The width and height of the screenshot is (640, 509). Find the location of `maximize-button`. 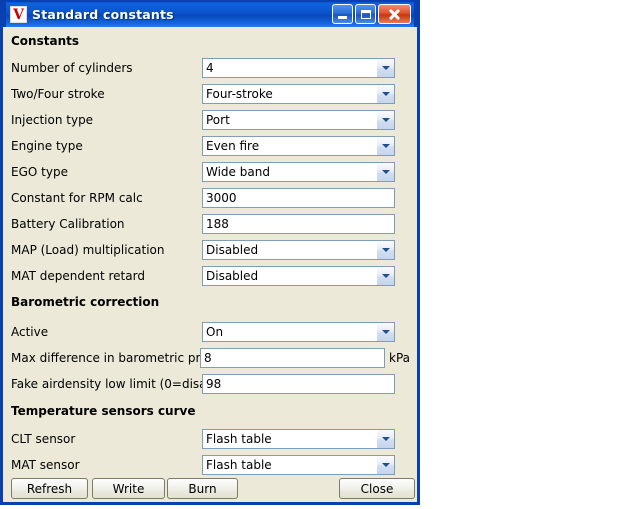

maximize-button is located at coordinates (365, 14).